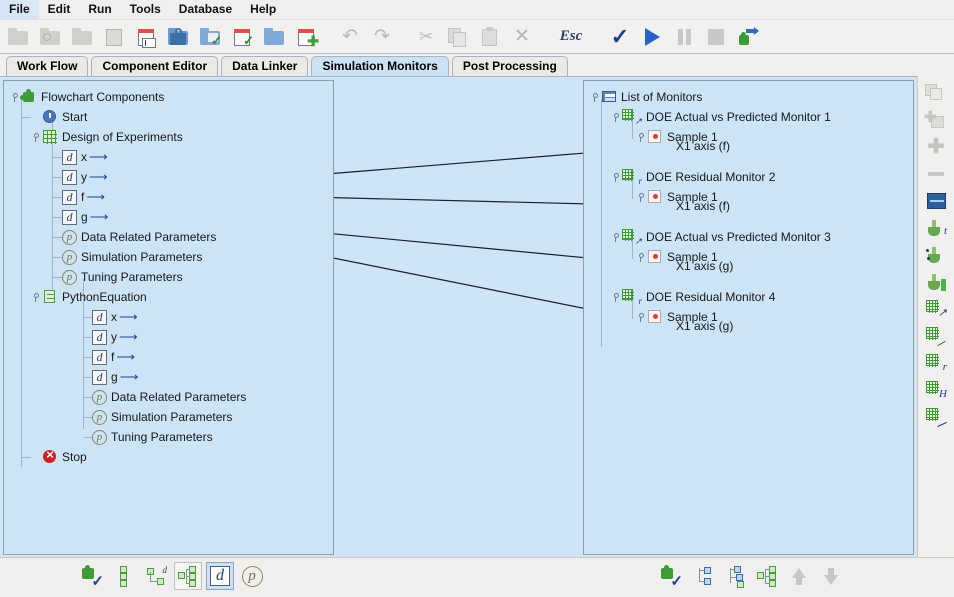 The image size is (954, 597). Describe the element at coordinates (767, 576) in the screenshot. I see `monitor-tree-3-button` at that location.